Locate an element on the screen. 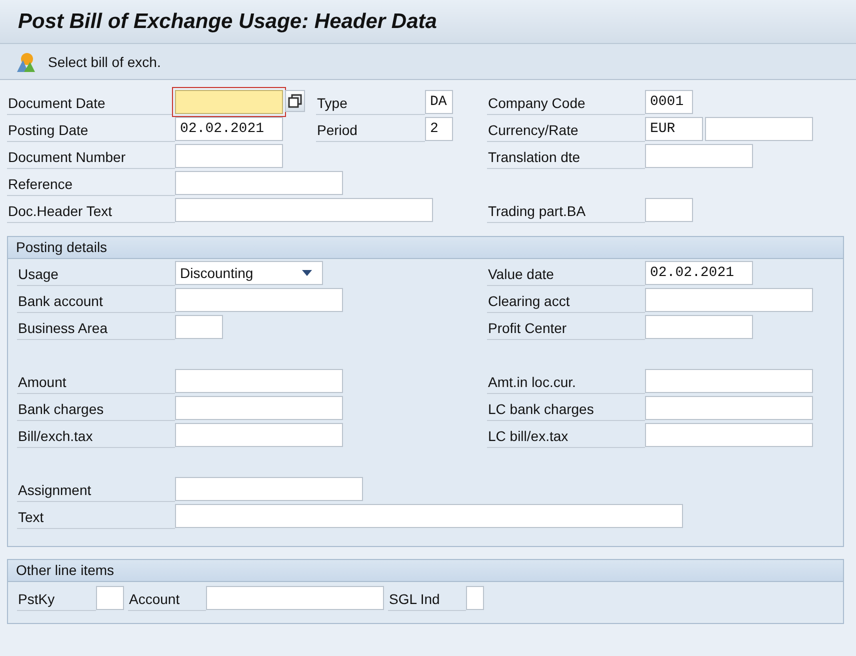 Image resolution: width=856 pixels, height=656 pixels. input-field: 2 is located at coordinates (439, 129).